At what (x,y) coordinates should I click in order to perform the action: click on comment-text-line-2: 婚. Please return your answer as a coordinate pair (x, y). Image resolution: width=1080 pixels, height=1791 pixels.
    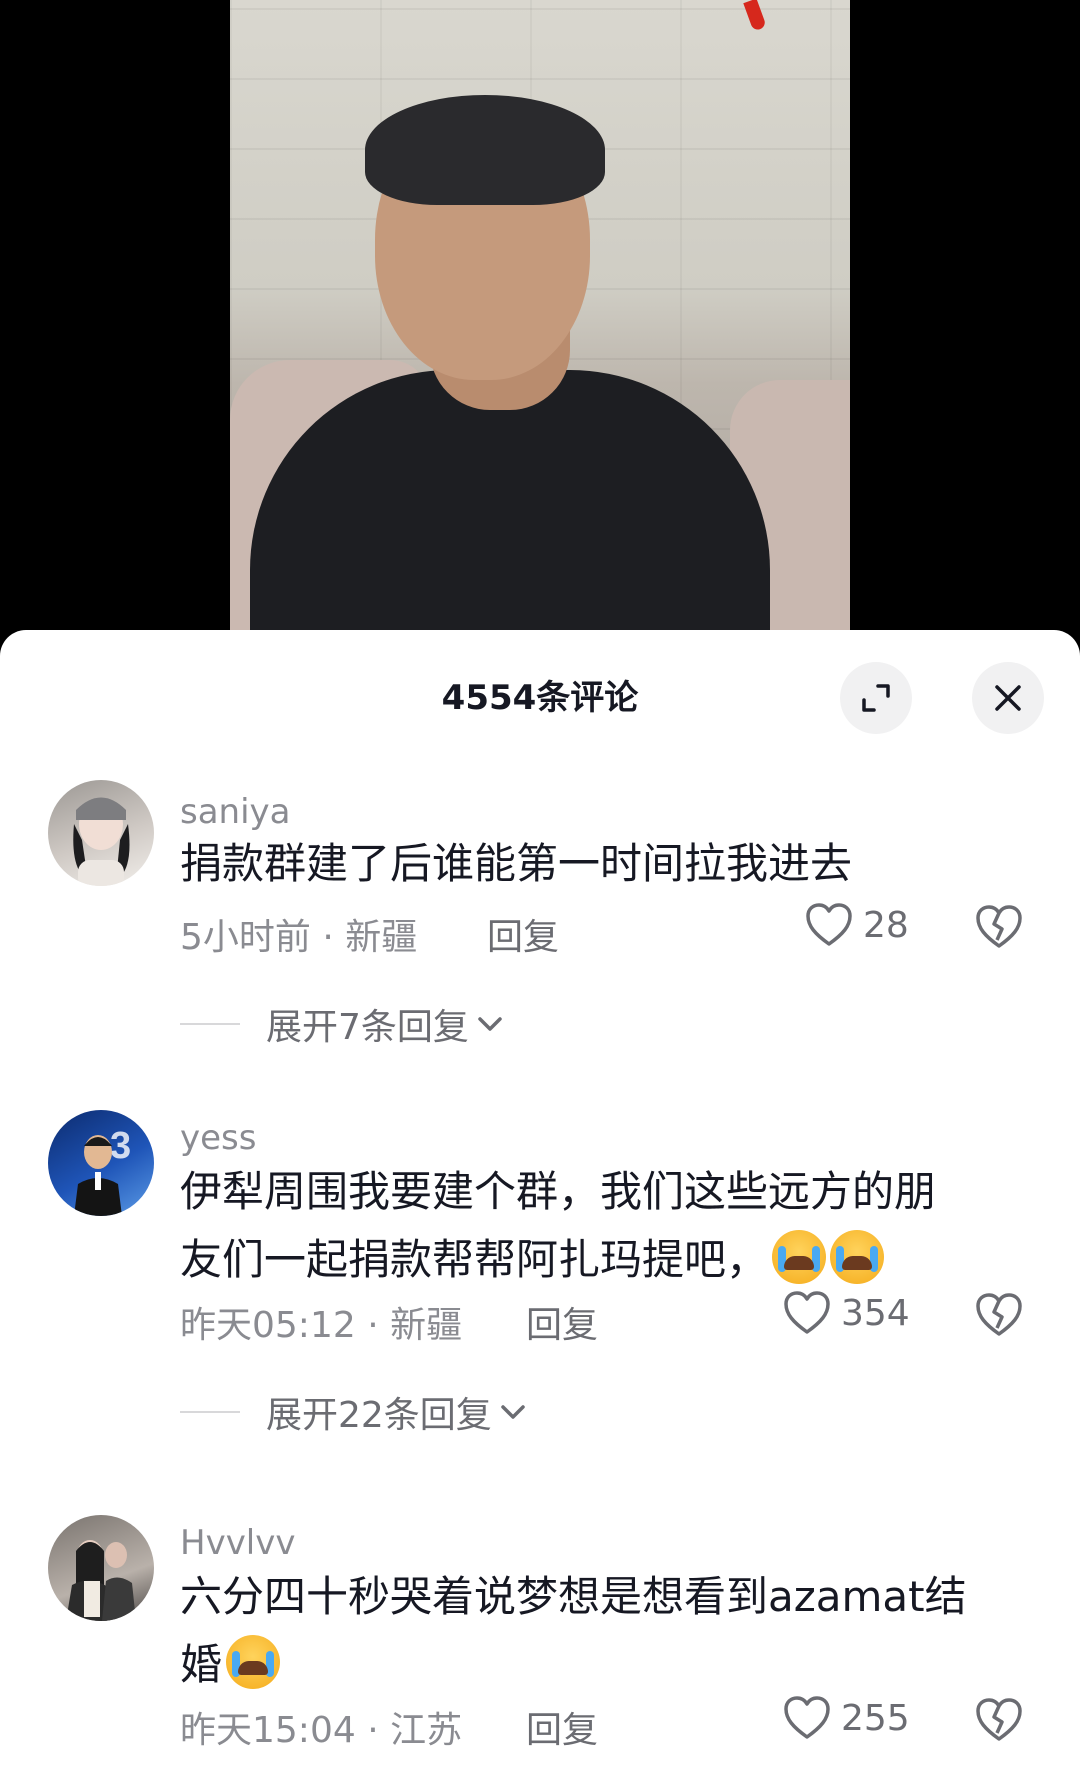
    Looking at the image, I should click on (600, 1665).